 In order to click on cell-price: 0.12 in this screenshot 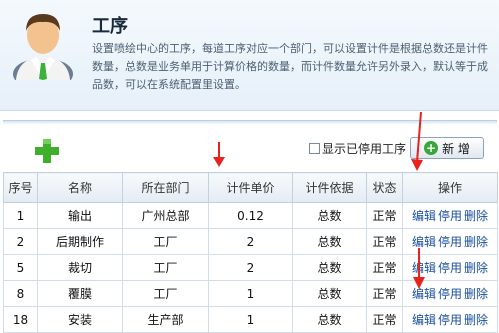, I will do `click(250, 215)`.